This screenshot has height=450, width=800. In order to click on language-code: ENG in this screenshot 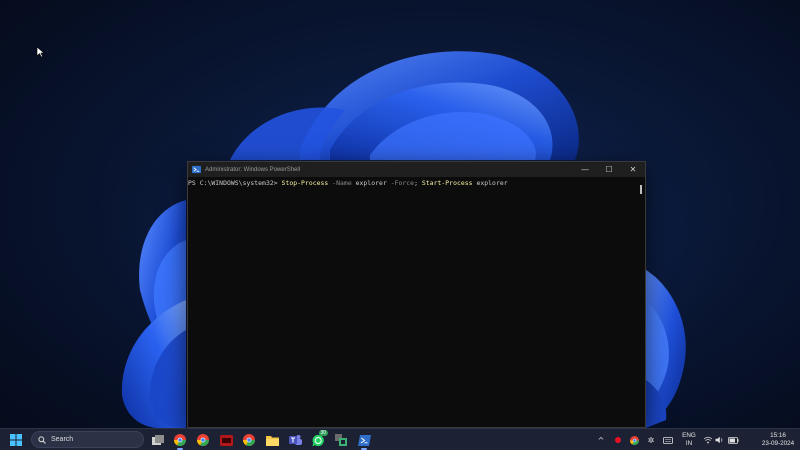, I will do `click(689, 435)`.